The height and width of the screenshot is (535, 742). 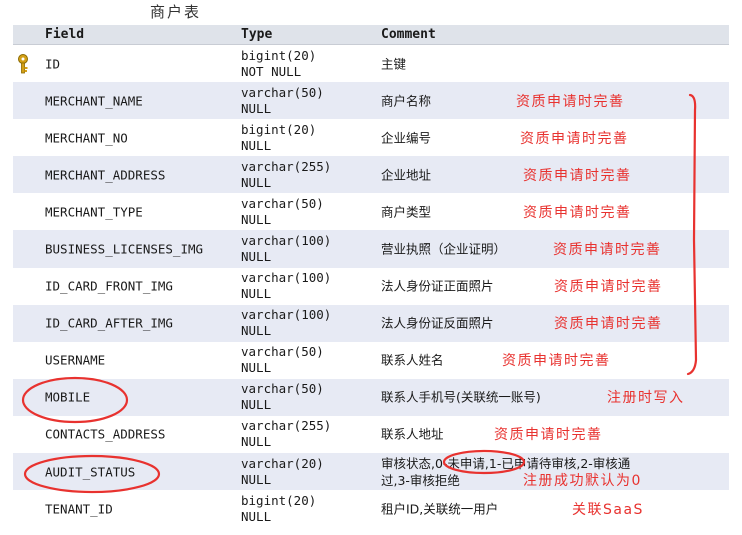 What do you see at coordinates (437, 323) in the screenshot?
I see `field-comment: 法人身份证反面照片` at bounding box center [437, 323].